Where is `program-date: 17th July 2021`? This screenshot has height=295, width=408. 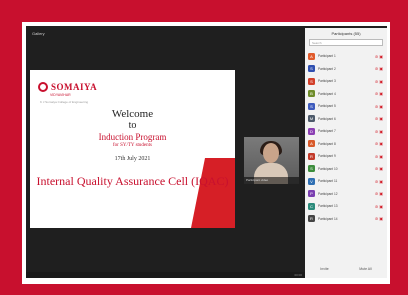
program-date: 17th July 2021 is located at coordinates (132, 159).